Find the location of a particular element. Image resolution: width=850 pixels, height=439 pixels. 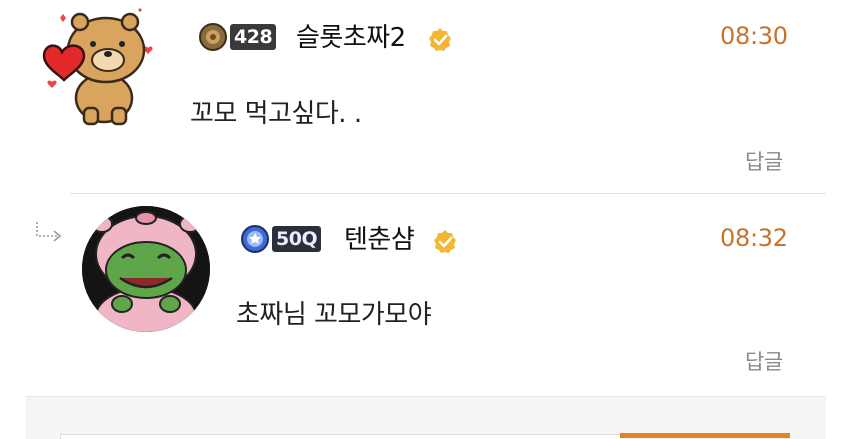

comment-time: 08:30 is located at coordinates (754, 36).